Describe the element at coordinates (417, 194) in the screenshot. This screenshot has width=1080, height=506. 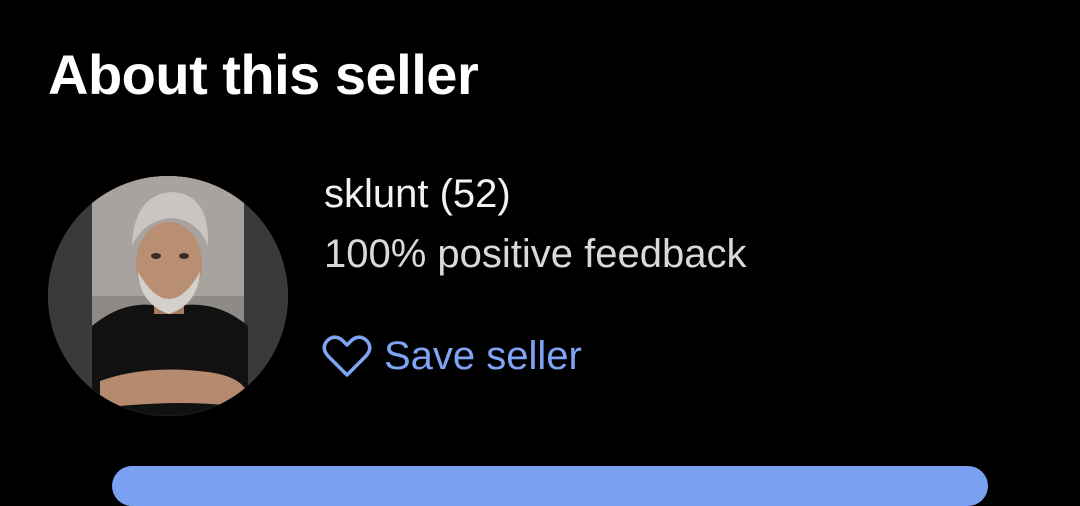
I see `seller-name: sklunt (52)` at that location.